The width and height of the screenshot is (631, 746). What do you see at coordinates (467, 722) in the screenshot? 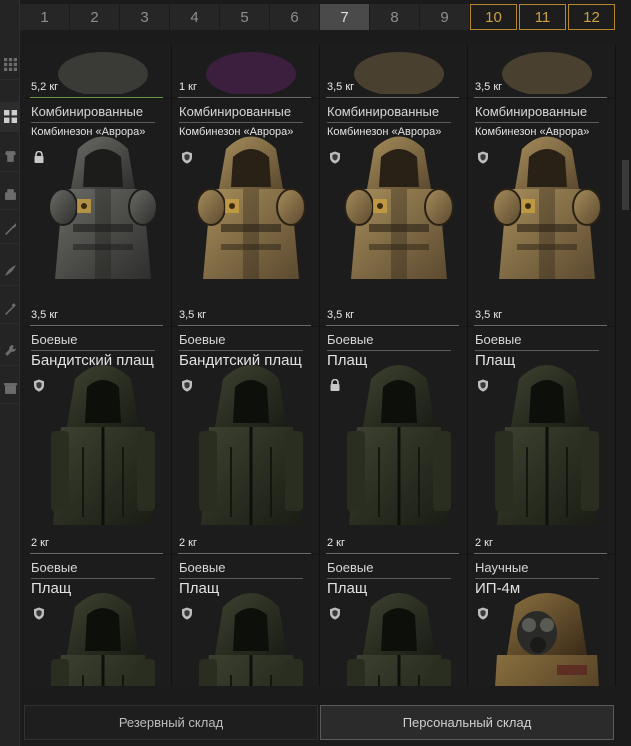
I see `tab-personal-storage: Персональный склад` at bounding box center [467, 722].